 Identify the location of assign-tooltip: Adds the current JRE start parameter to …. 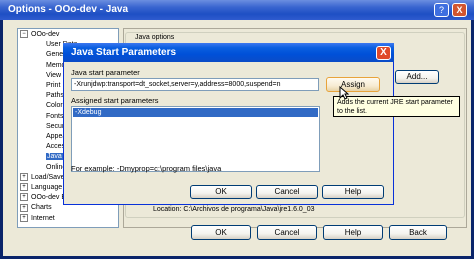
(396, 106).